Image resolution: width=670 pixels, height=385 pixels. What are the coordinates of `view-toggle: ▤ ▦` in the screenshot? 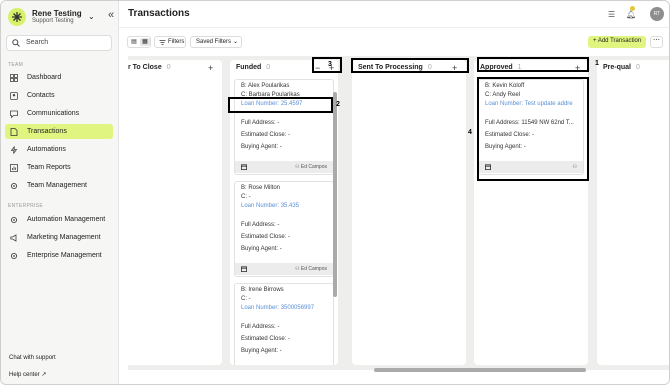 It's located at (139, 42).